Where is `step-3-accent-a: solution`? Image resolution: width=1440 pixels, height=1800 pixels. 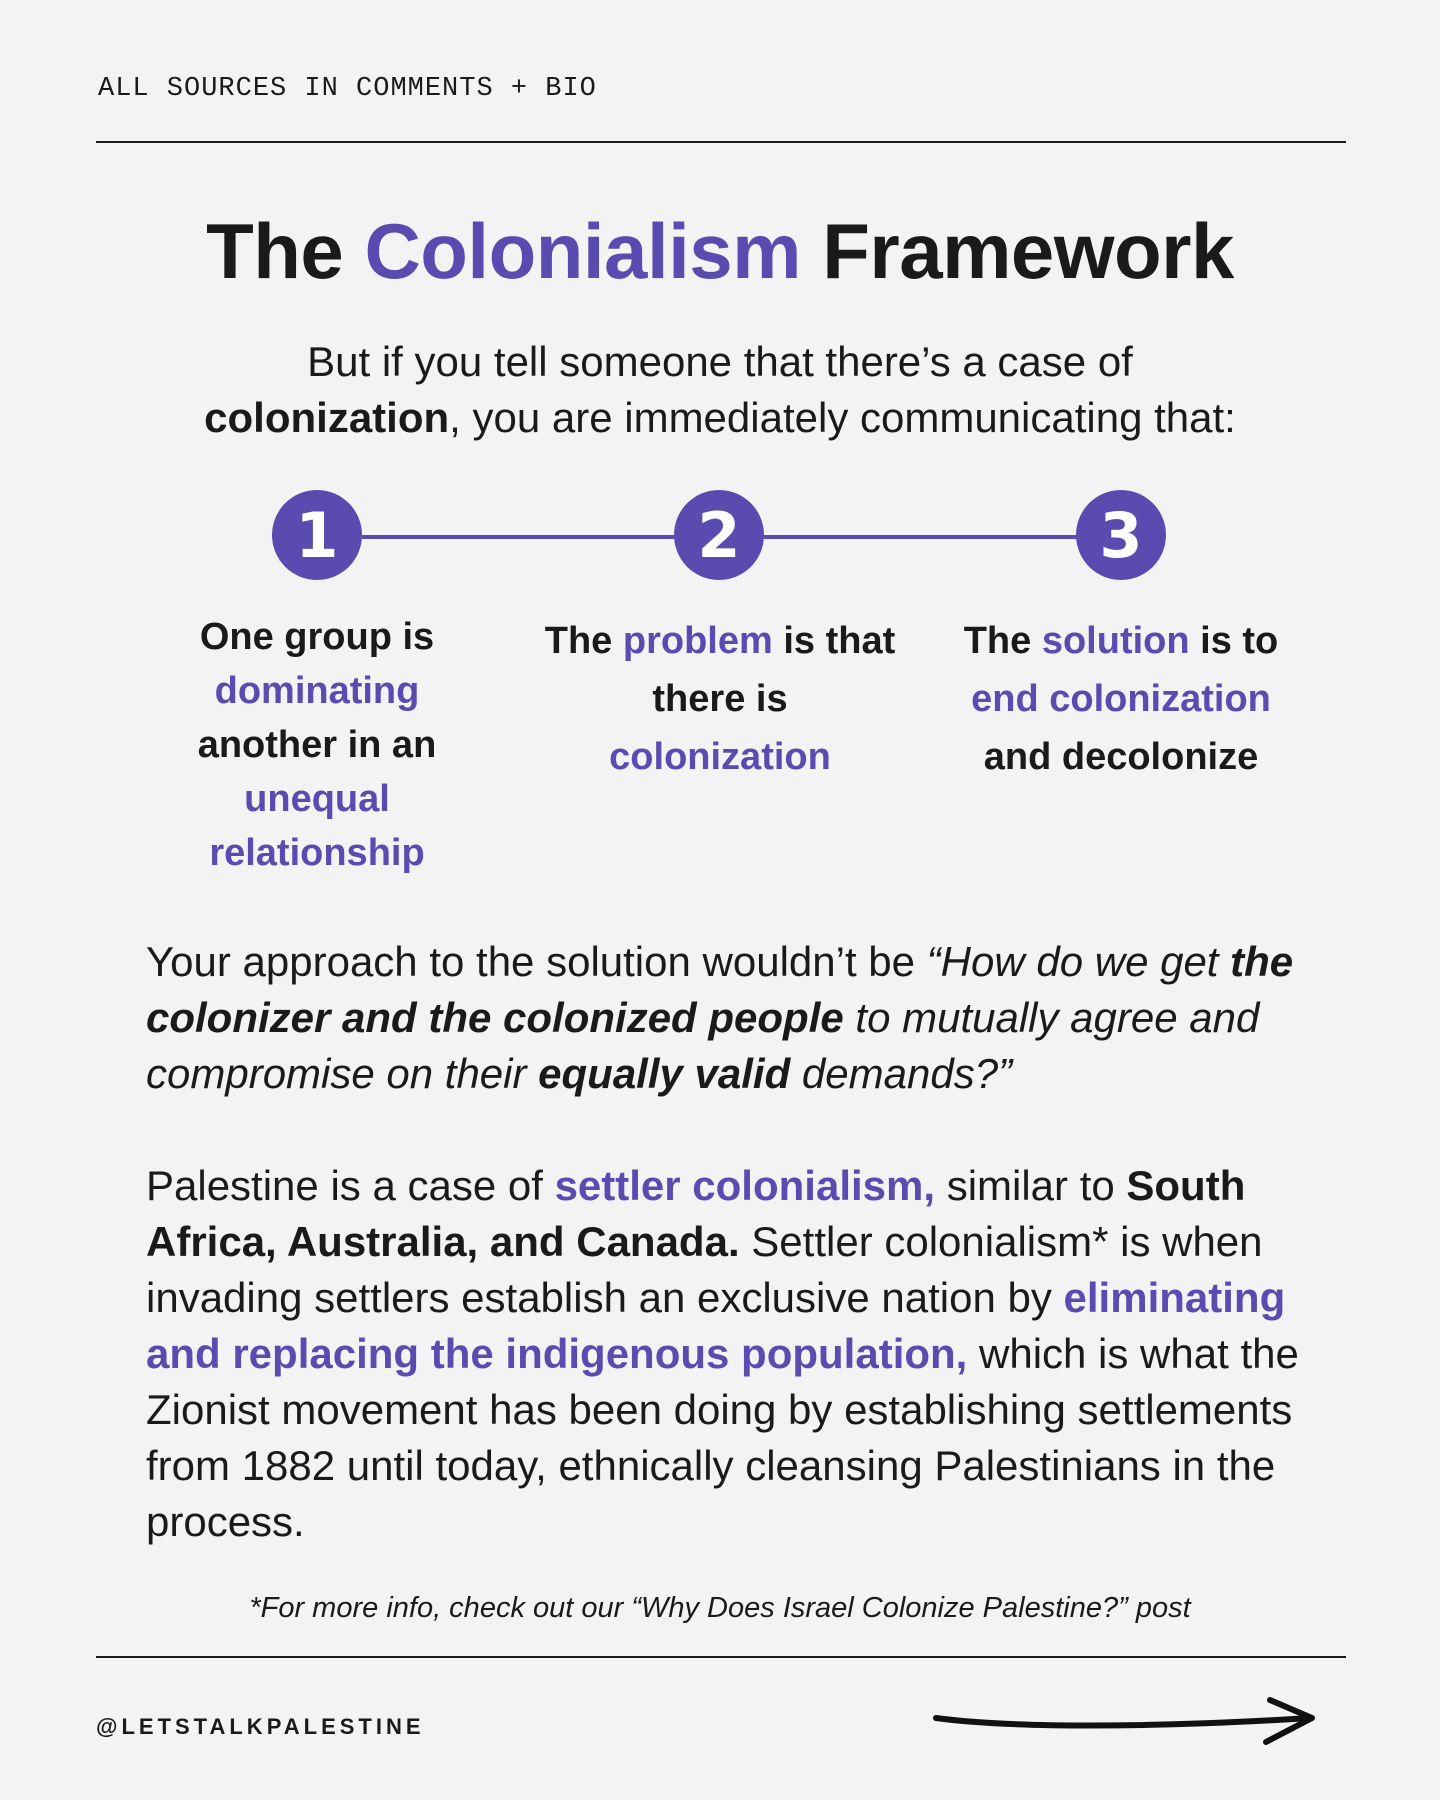
step-3-accent-a: solution is located at coordinates (1115, 641).